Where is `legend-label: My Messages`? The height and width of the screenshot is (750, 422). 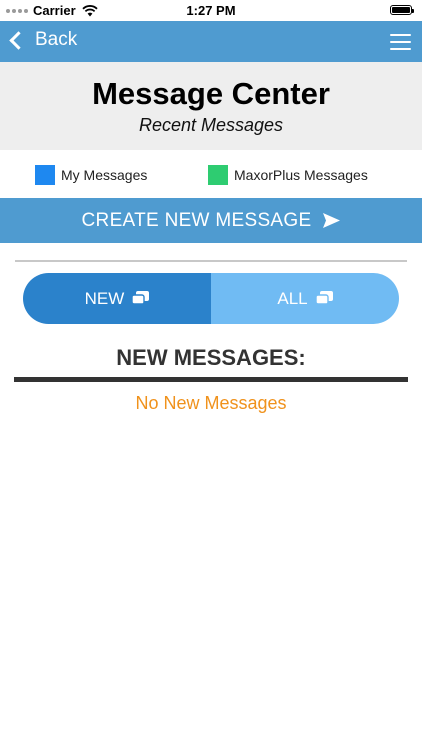
legend-label: My Messages is located at coordinates (104, 175).